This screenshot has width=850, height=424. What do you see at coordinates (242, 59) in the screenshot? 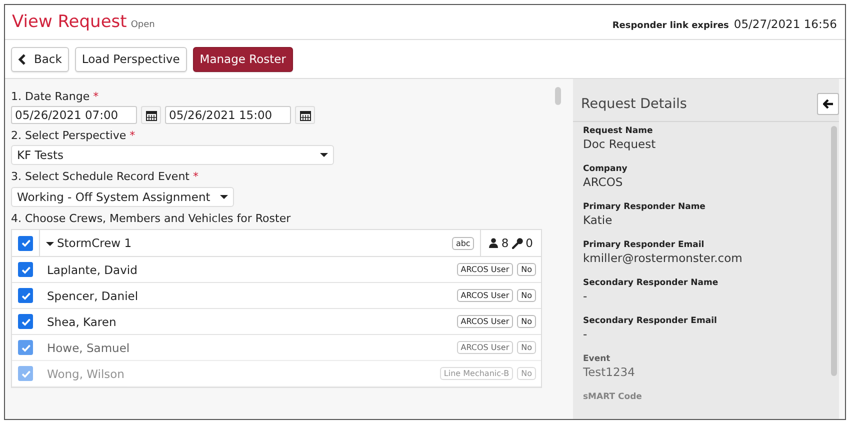
I see `manage-roster-button: Manage Roster` at bounding box center [242, 59].